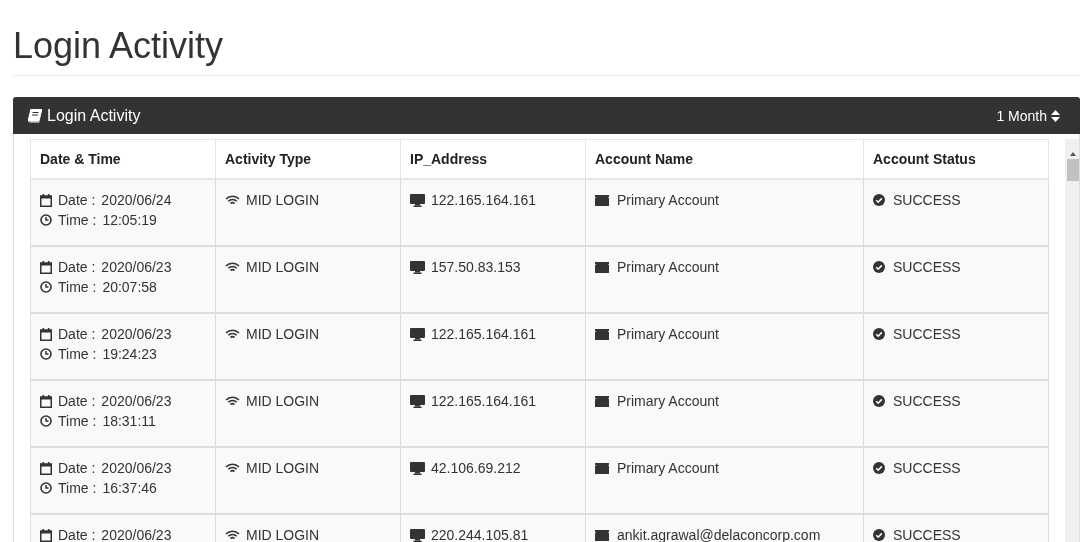 Image resolution: width=1087 pixels, height=542 pixels. What do you see at coordinates (476, 267) in the screenshot?
I see `ip-address: 157.50.83.153` at bounding box center [476, 267].